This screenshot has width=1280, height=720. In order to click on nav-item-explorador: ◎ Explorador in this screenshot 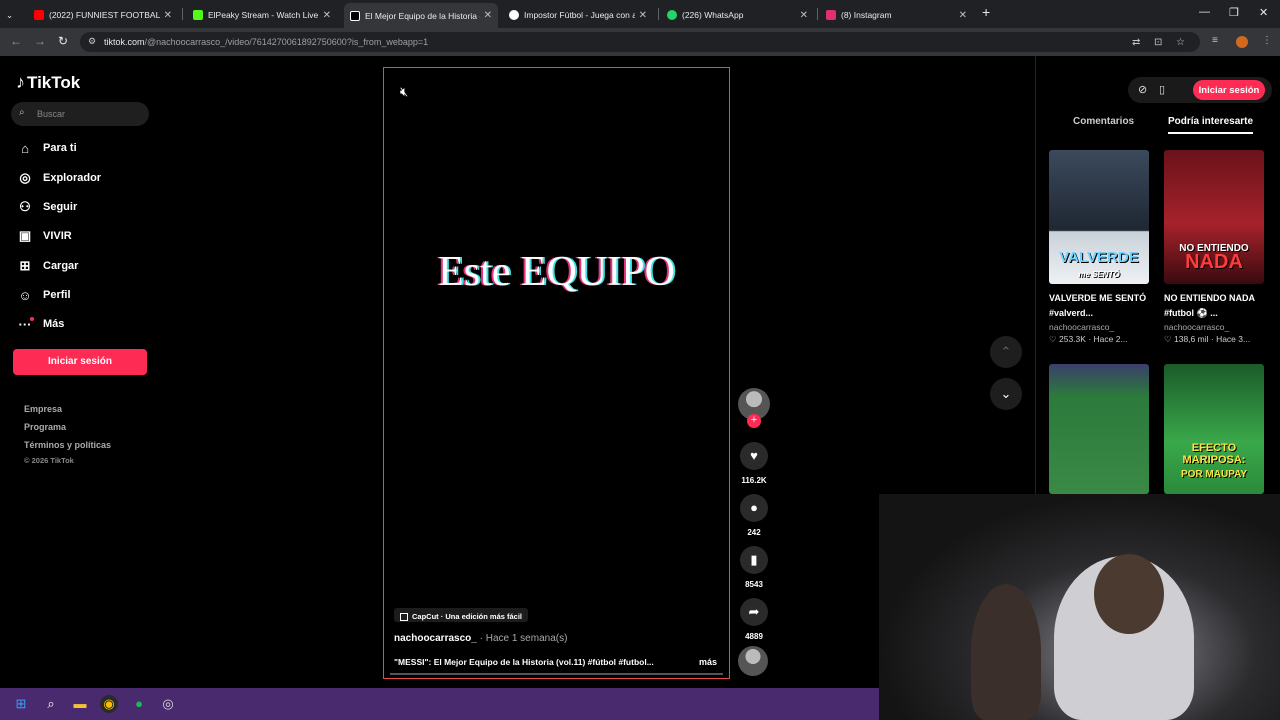, I will do `click(58, 178)`.